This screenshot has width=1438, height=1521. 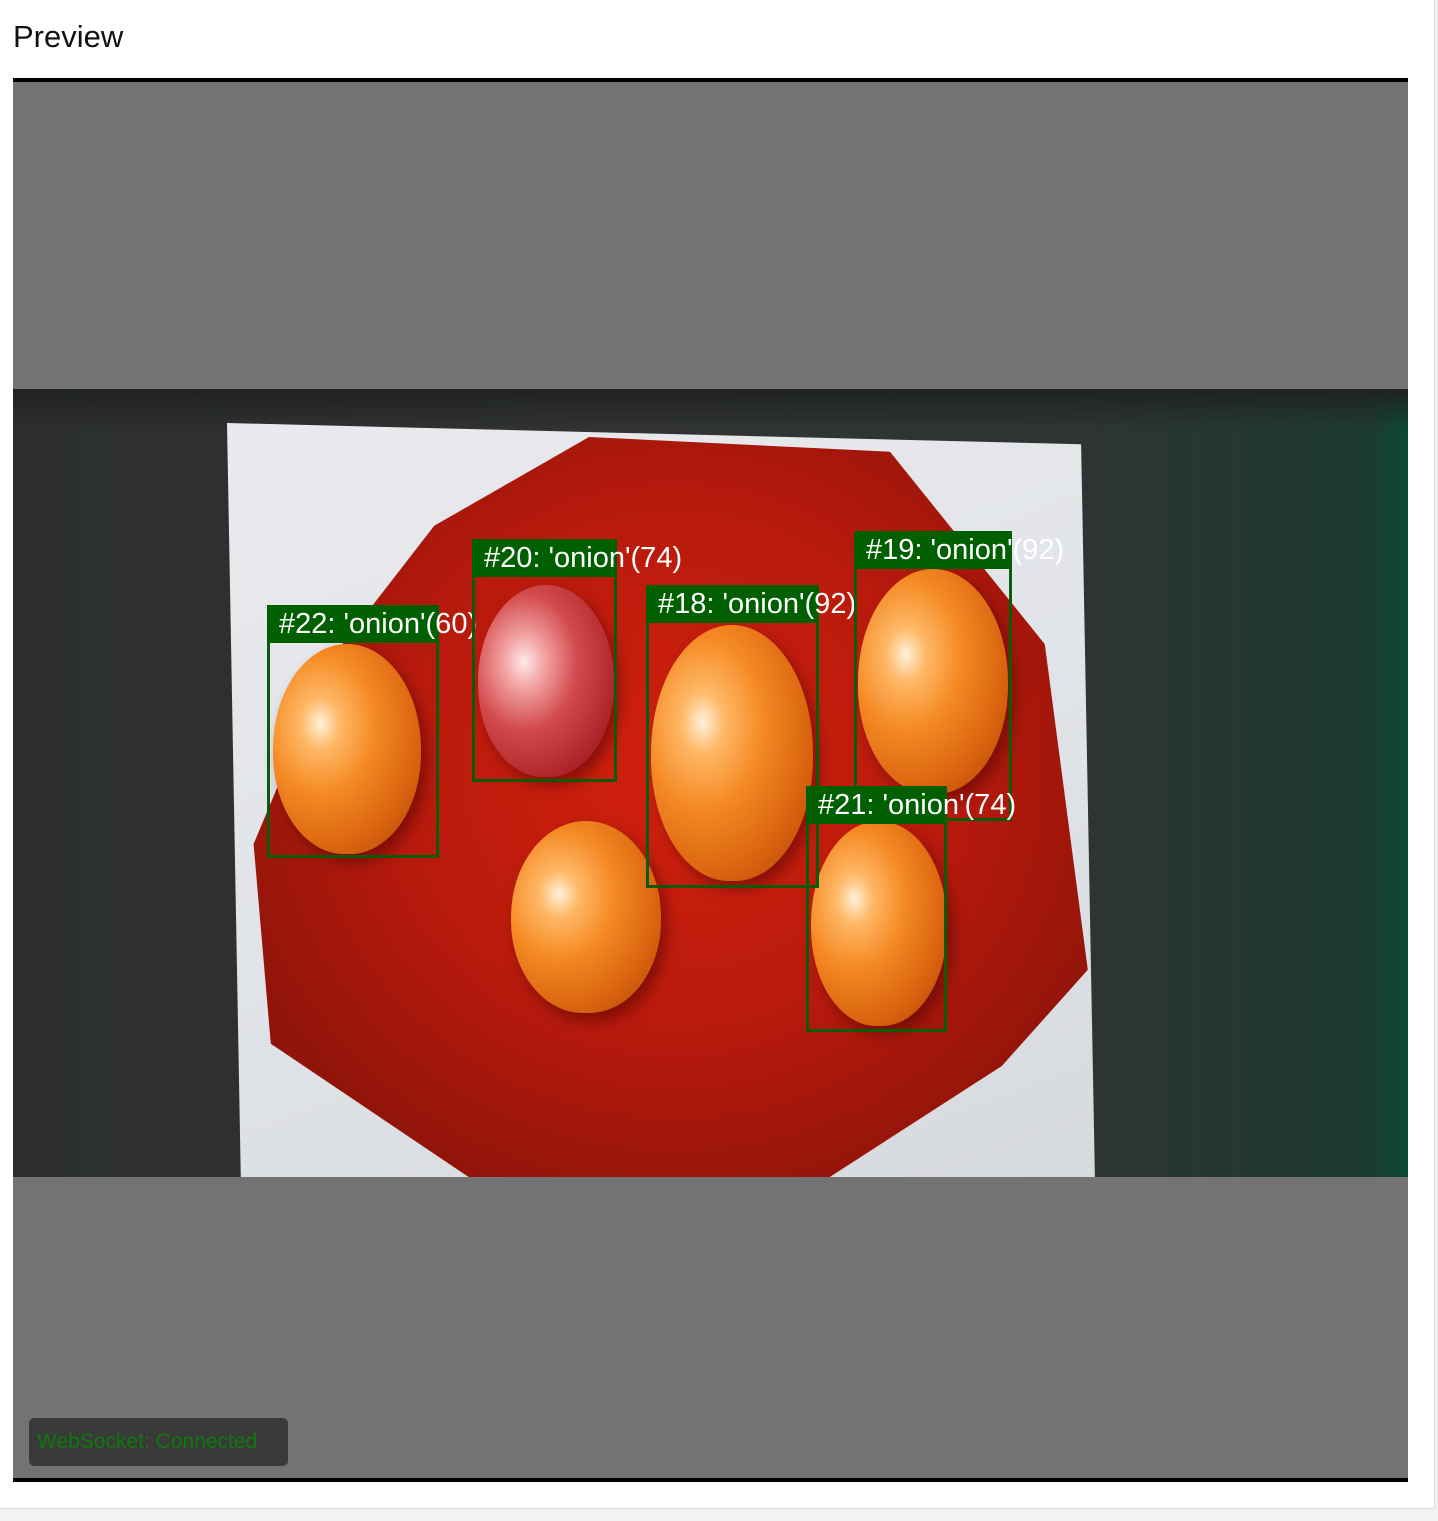 I want to click on frame-shadow, so click(x=710, y=409).